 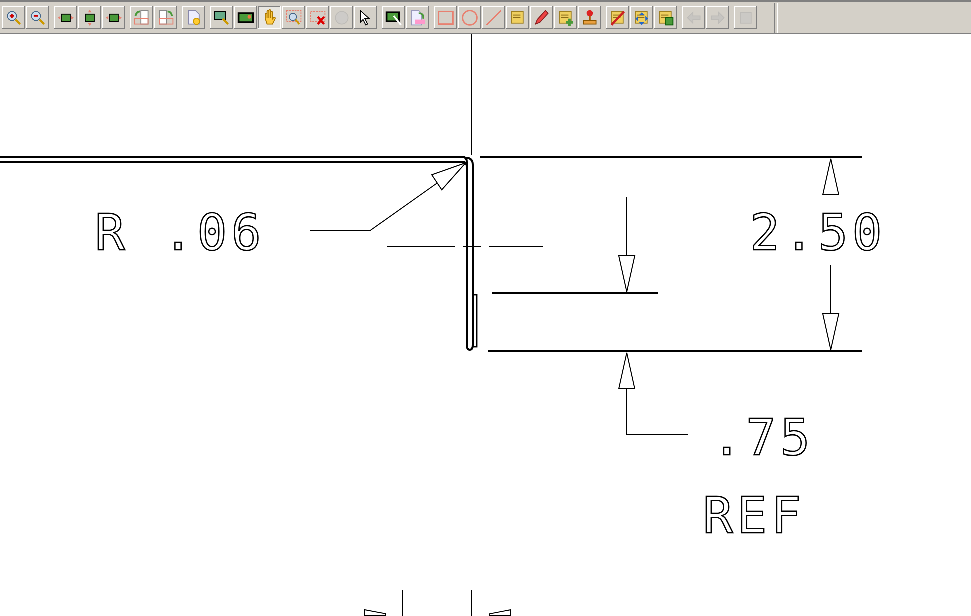 What do you see at coordinates (37, 17) in the screenshot?
I see `magnifier-minus-icon` at bounding box center [37, 17].